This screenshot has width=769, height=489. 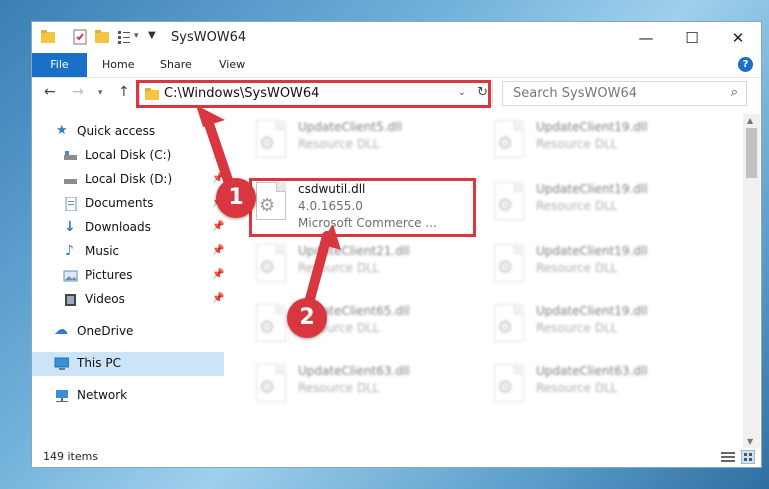 I want to click on callout-badge-2: 2, so click(x=307, y=318).